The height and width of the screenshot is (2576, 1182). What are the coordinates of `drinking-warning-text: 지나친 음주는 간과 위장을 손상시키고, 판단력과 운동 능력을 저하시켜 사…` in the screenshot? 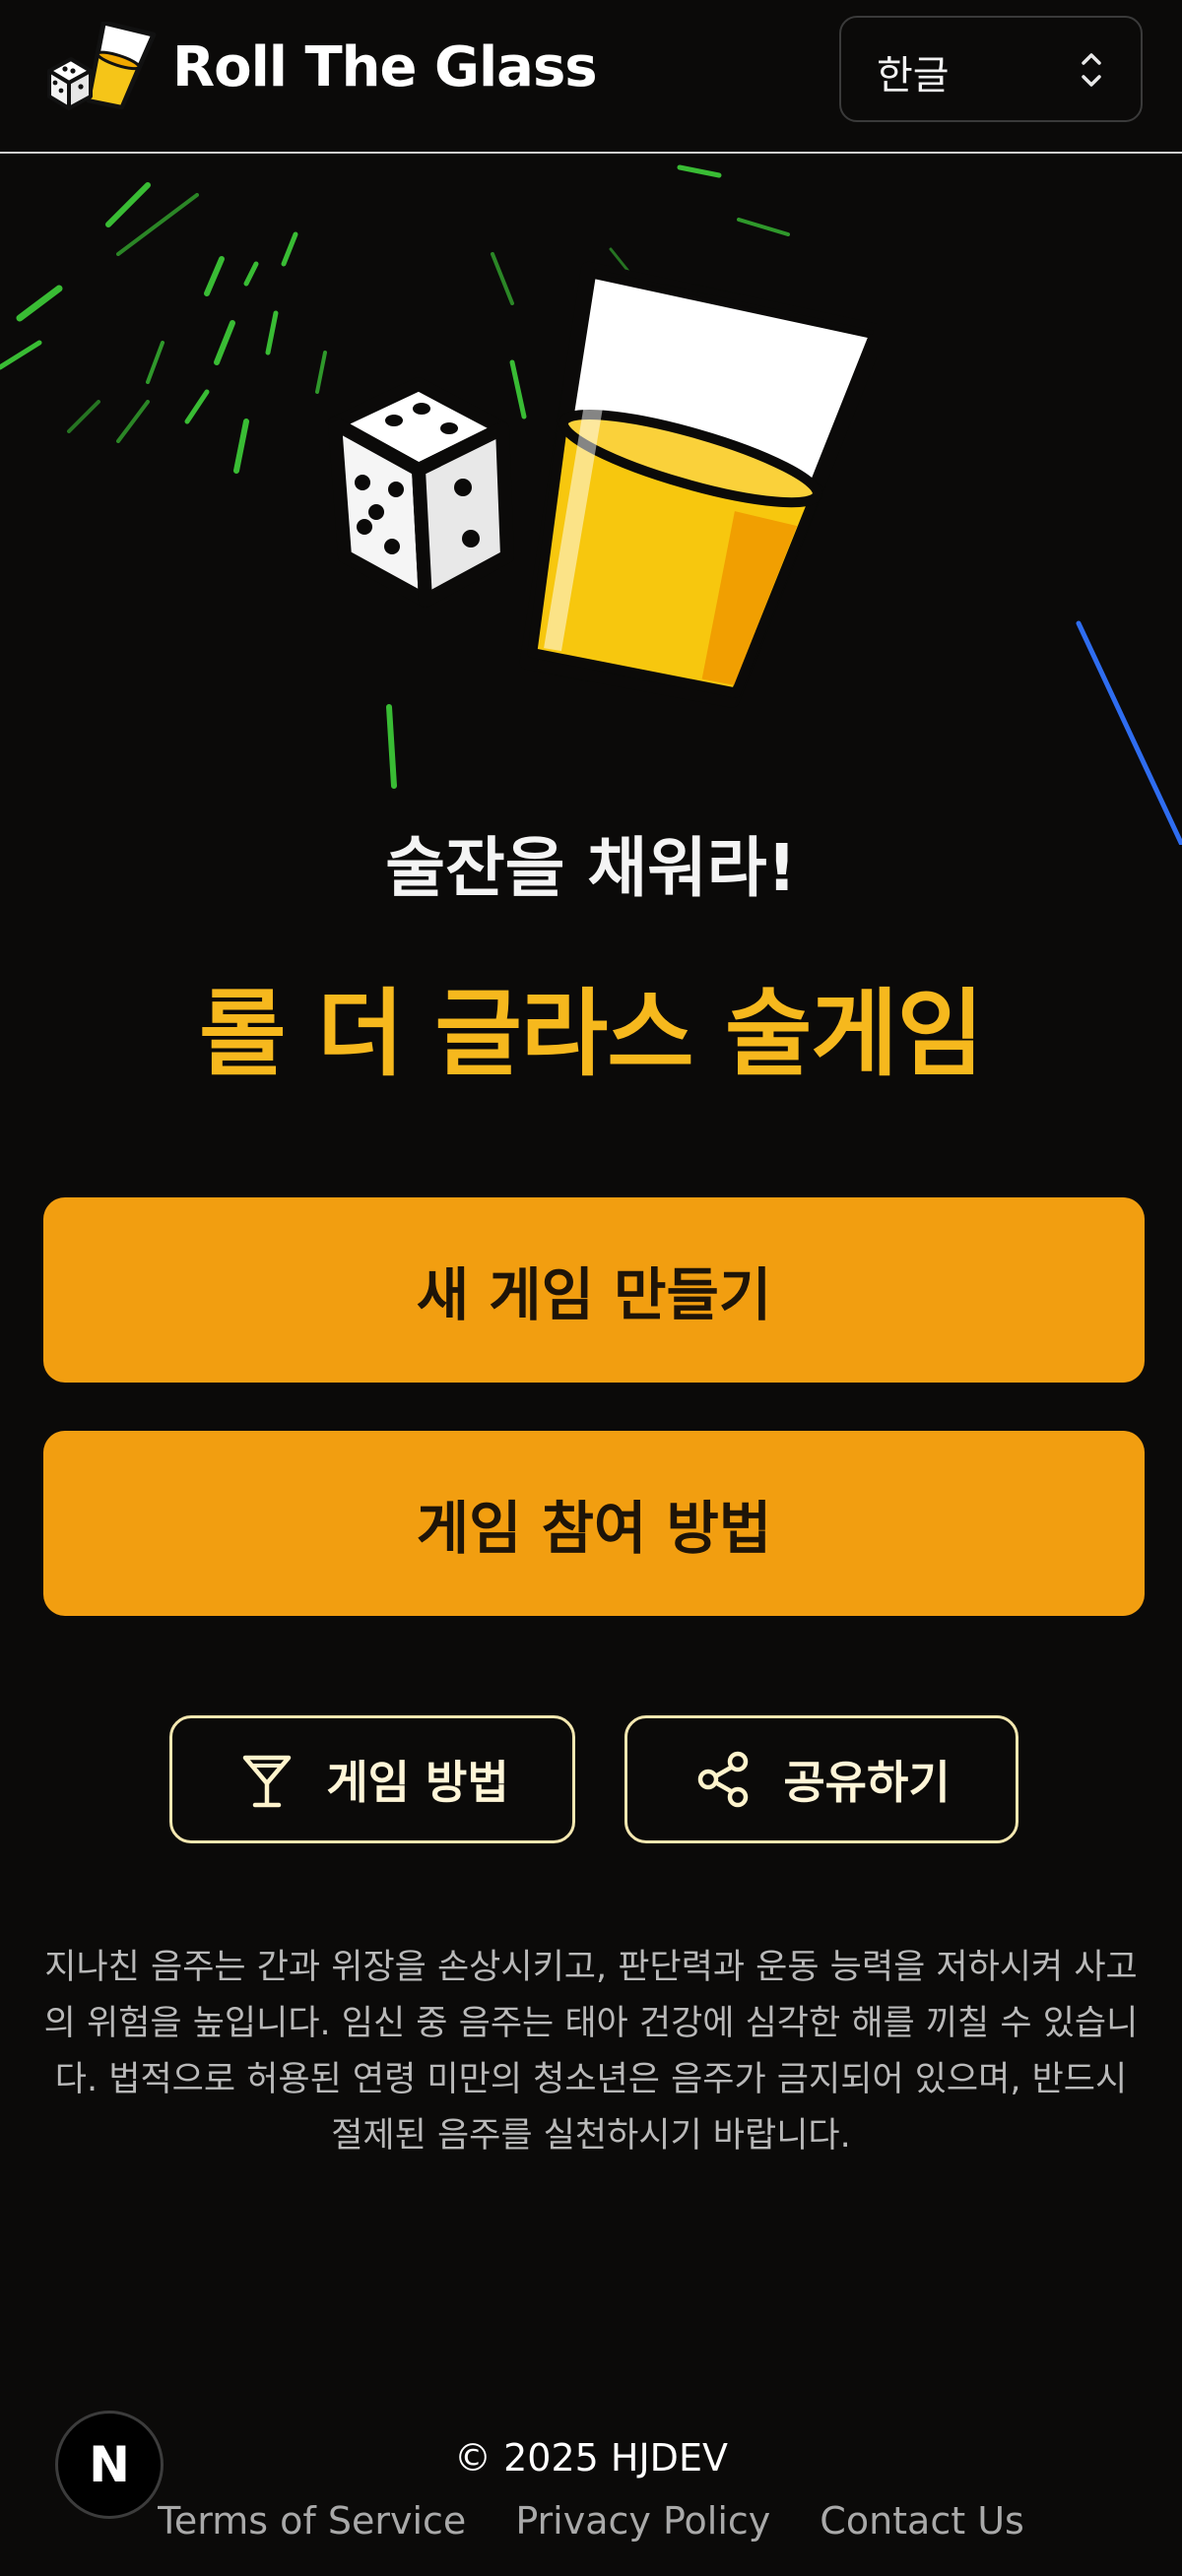 It's located at (591, 2052).